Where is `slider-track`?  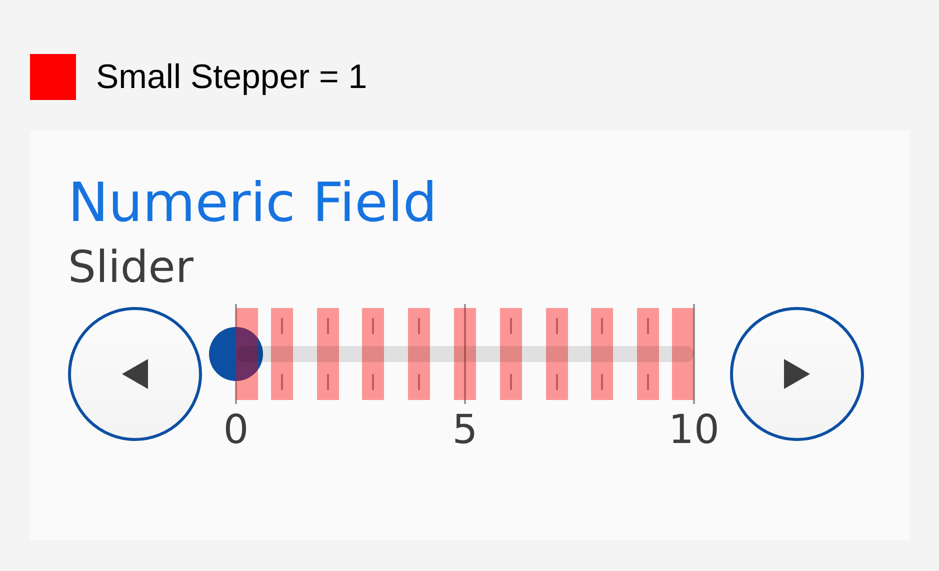 slider-track is located at coordinates (465, 354).